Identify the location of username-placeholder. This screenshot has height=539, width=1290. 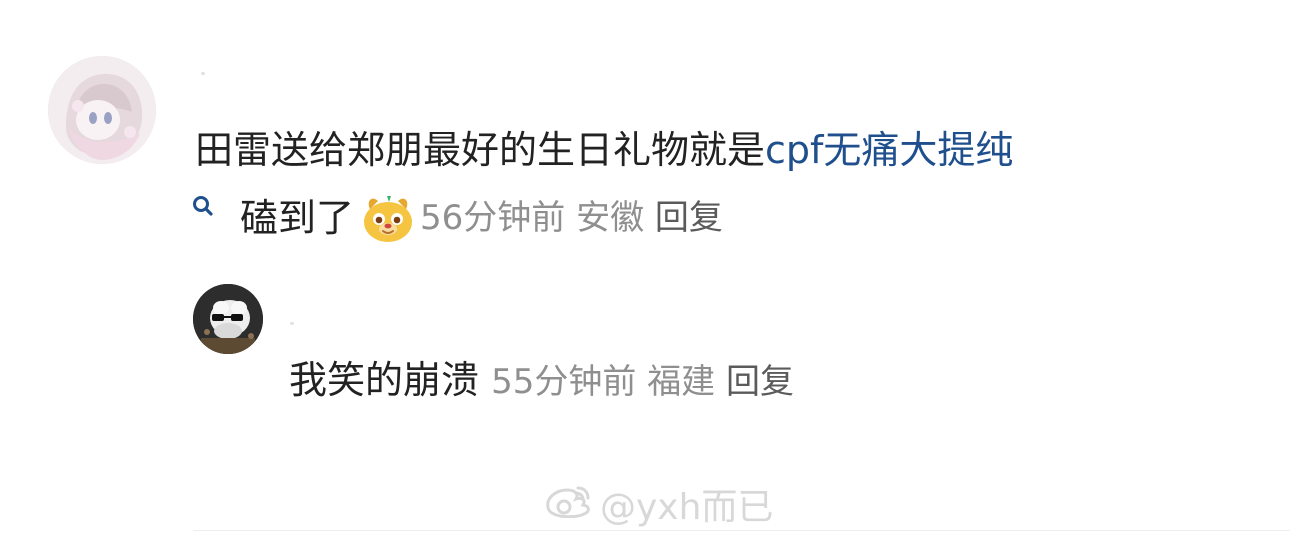
(203, 73).